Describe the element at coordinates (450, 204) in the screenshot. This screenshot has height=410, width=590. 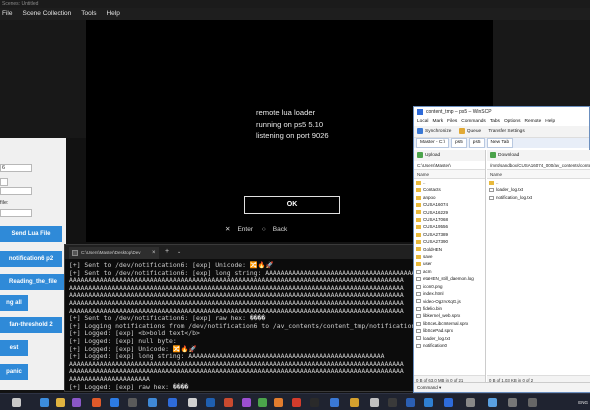
I see `list-item: CUSA16074` at that location.